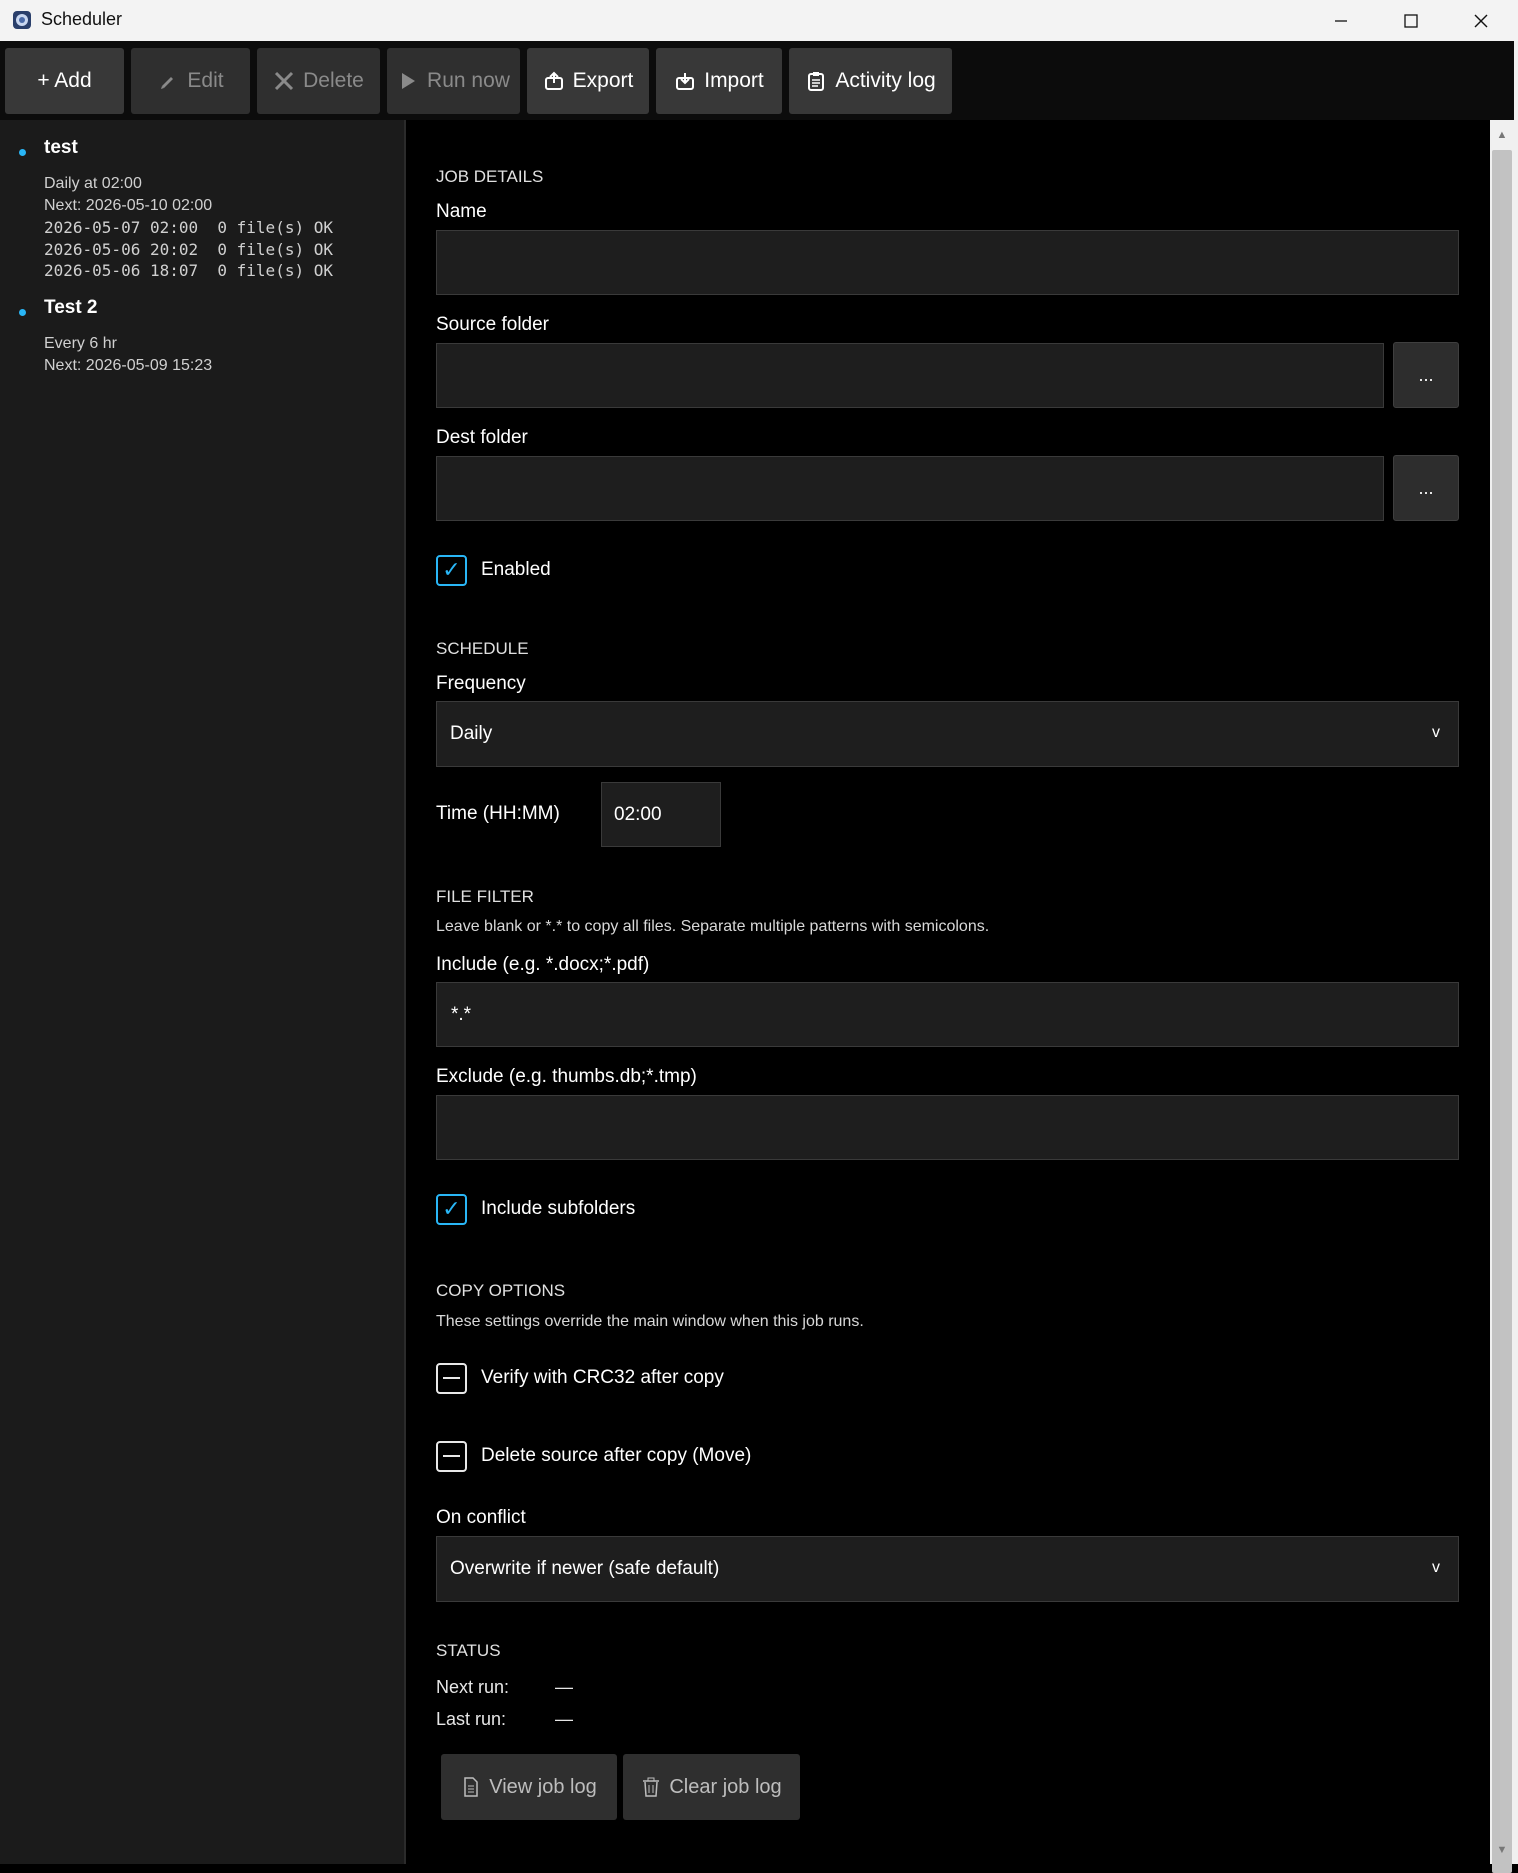  What do you see at coordinates (473, 1687) in the screenshot?
I see `next-run-label: Next run:` at bounding box center [473, 1687].